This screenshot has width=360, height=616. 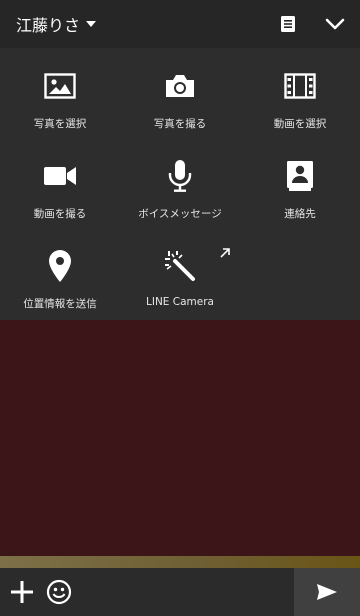 I want to click on line-camera-label: LINE Camera, so click(x=180, y=302).